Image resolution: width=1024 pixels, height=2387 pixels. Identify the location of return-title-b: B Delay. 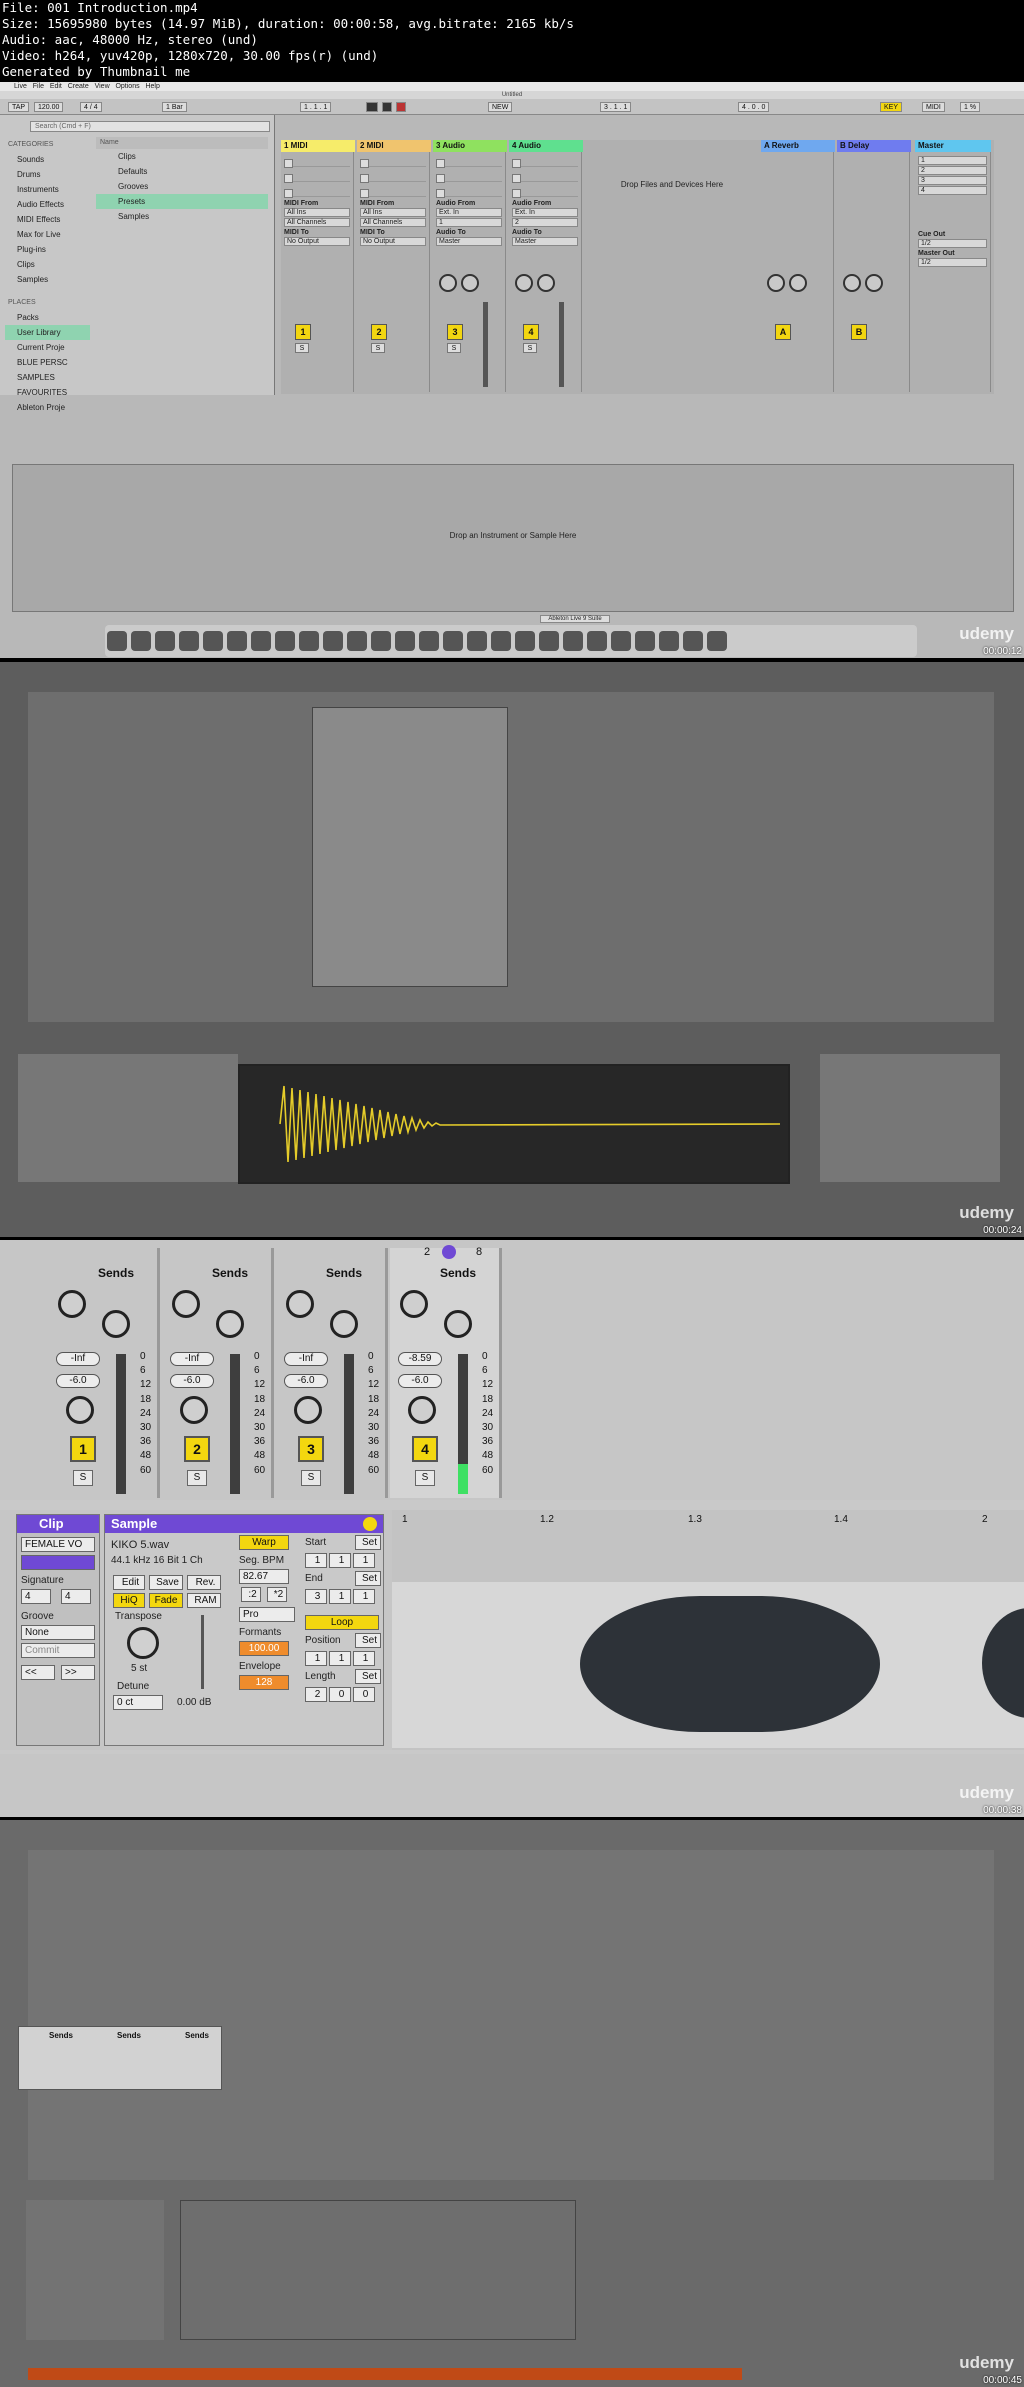
(874, 146).